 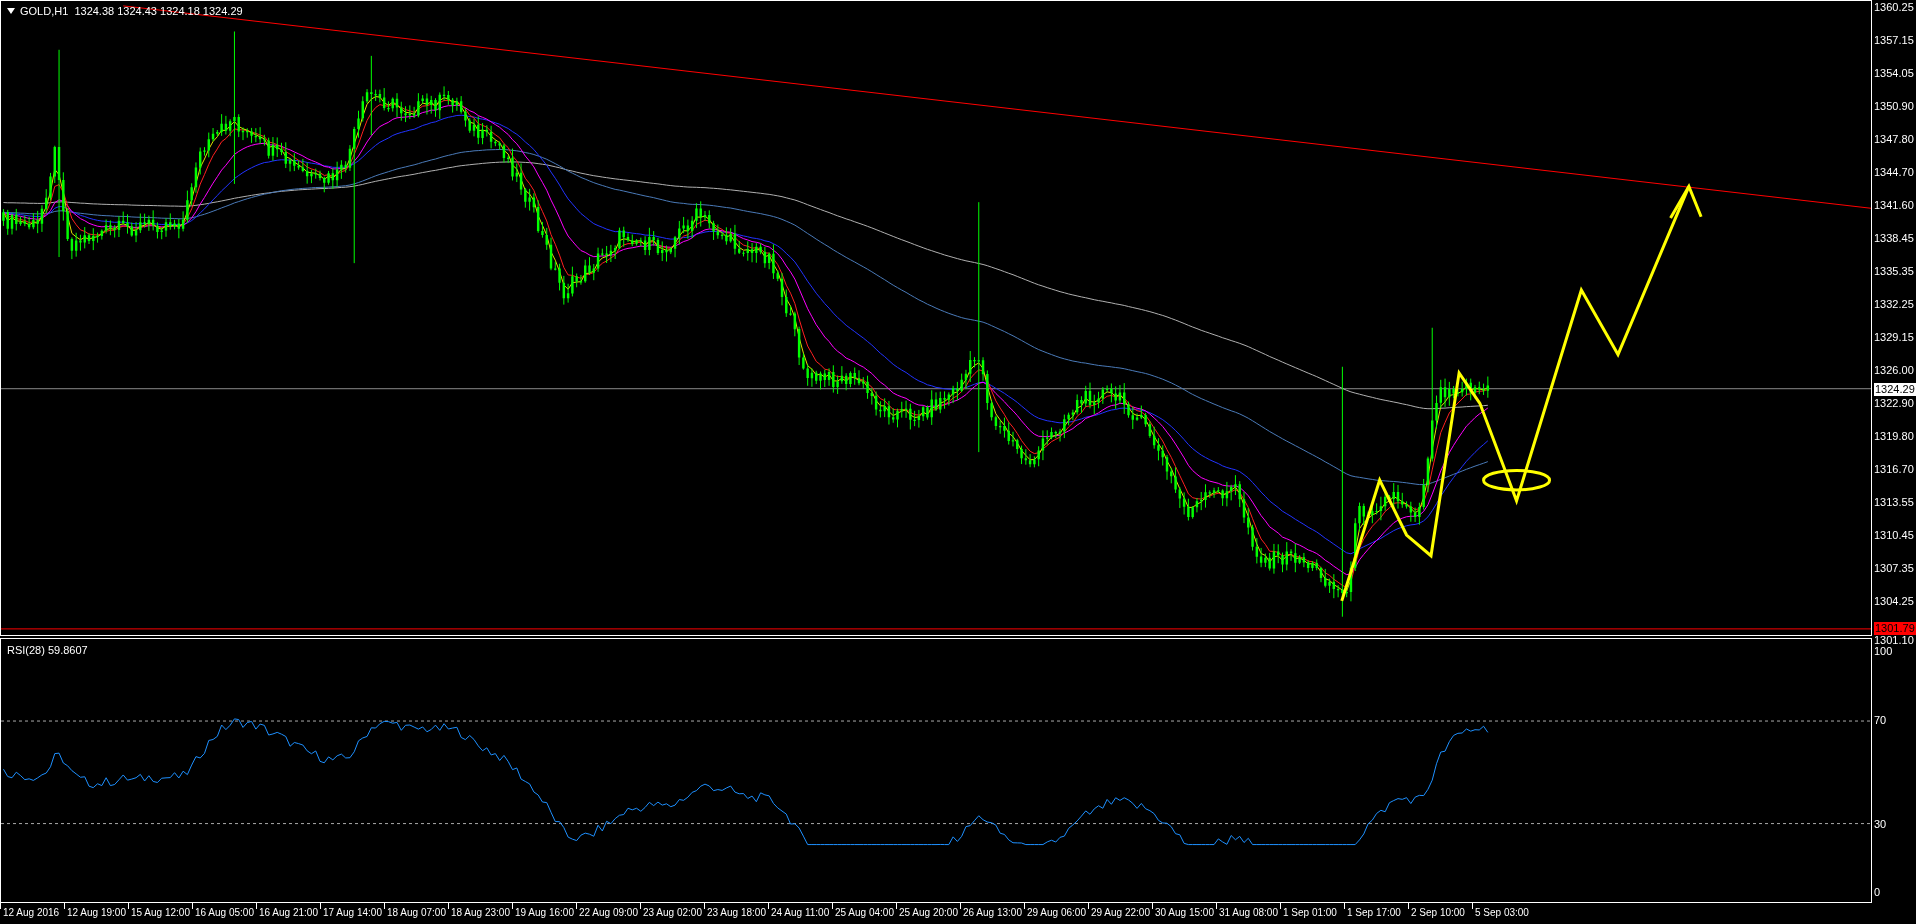 What do you see at coordinates (992, 913) in the screenshot?
I see `time-axis-label: 26 Aug 13:00` at bounding box center [992, 913].